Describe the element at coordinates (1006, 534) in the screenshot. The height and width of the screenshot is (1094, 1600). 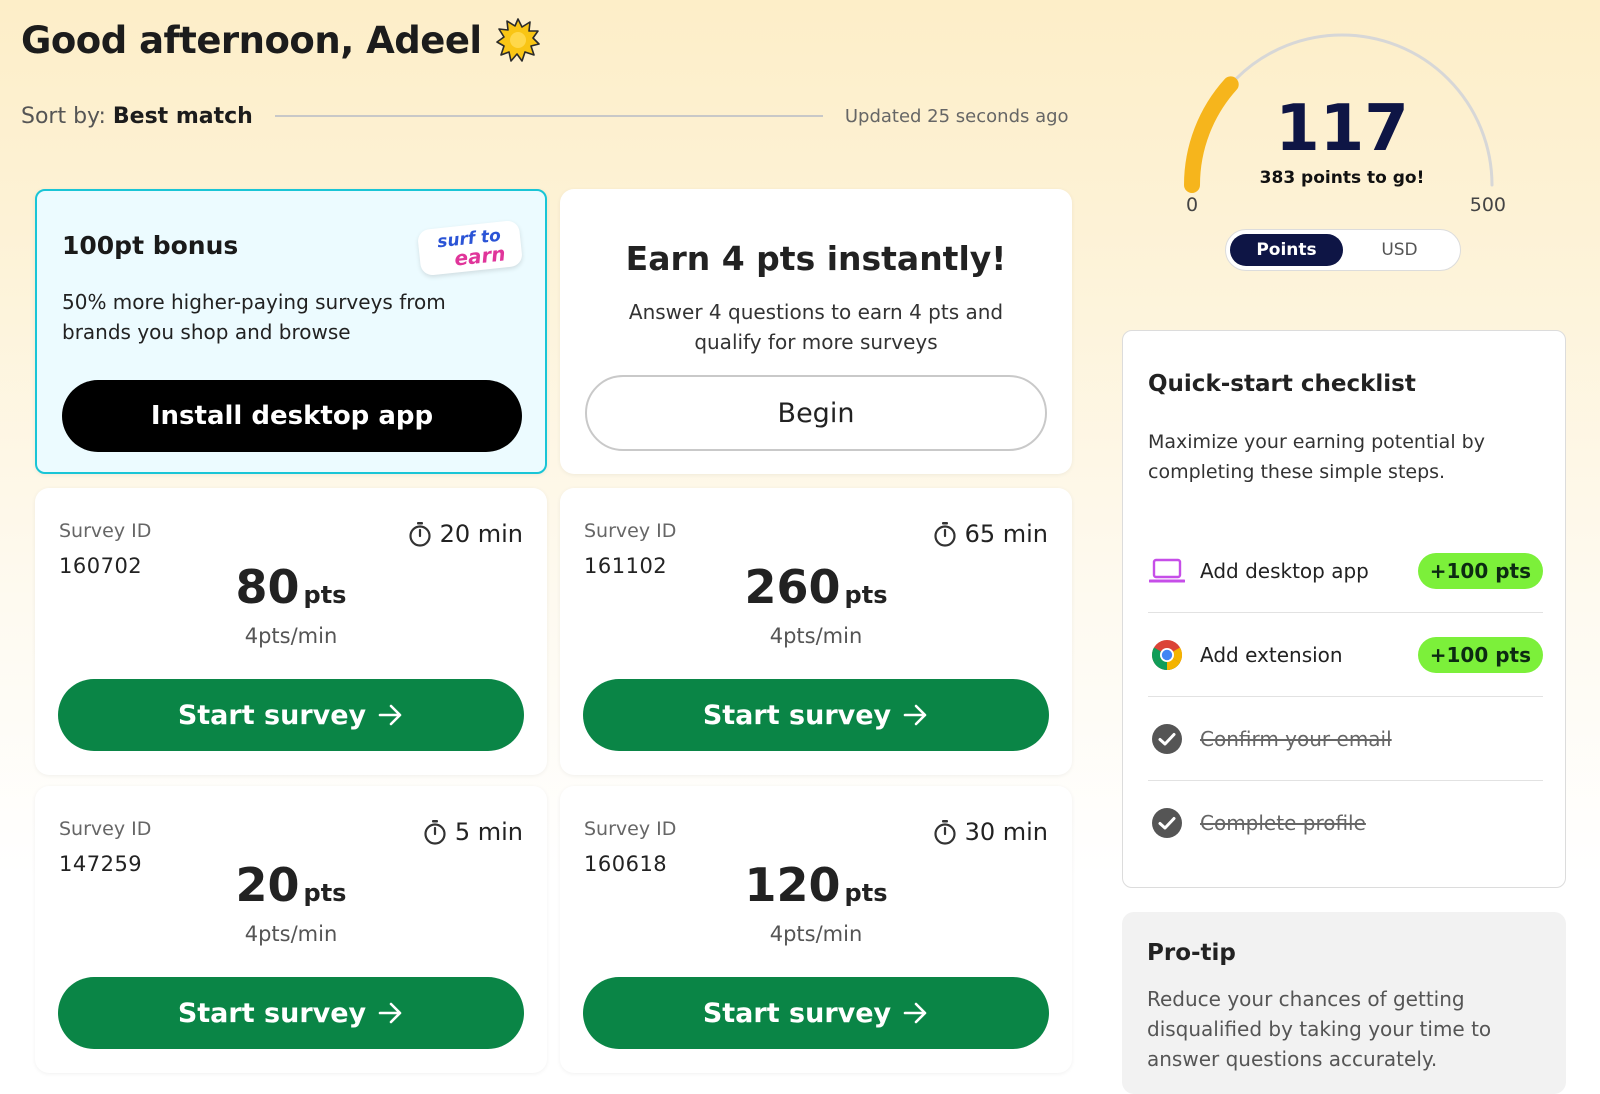
I see `survey-duration-text: 65 min` at that location.